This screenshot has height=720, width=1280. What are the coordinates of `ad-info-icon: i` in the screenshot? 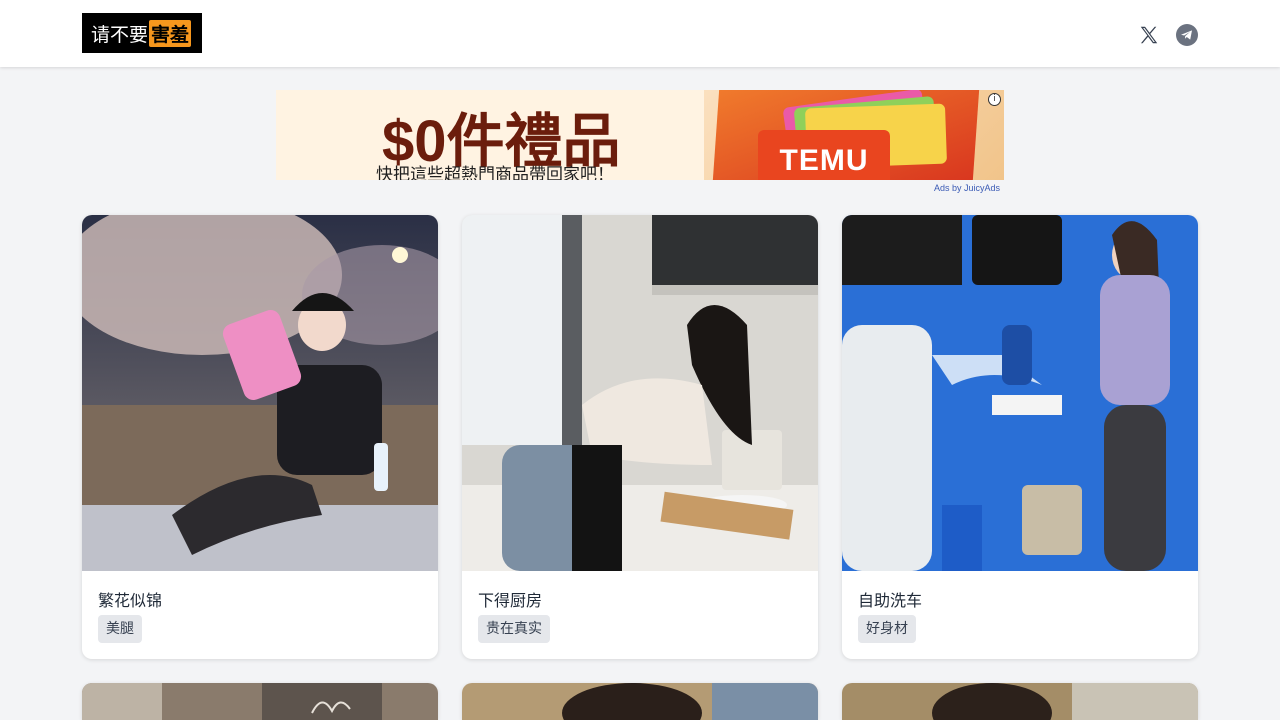 It's located at (994, 99).